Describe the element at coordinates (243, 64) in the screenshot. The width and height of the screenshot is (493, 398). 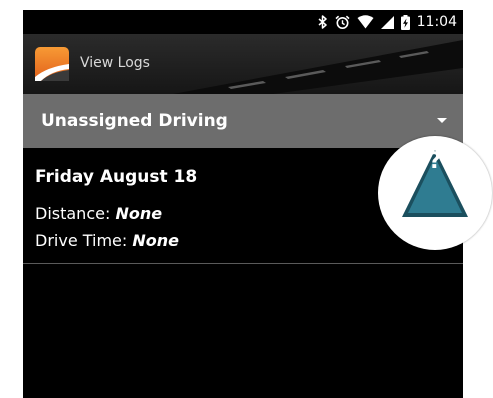
I see `app-bar: View Logs` at that location.